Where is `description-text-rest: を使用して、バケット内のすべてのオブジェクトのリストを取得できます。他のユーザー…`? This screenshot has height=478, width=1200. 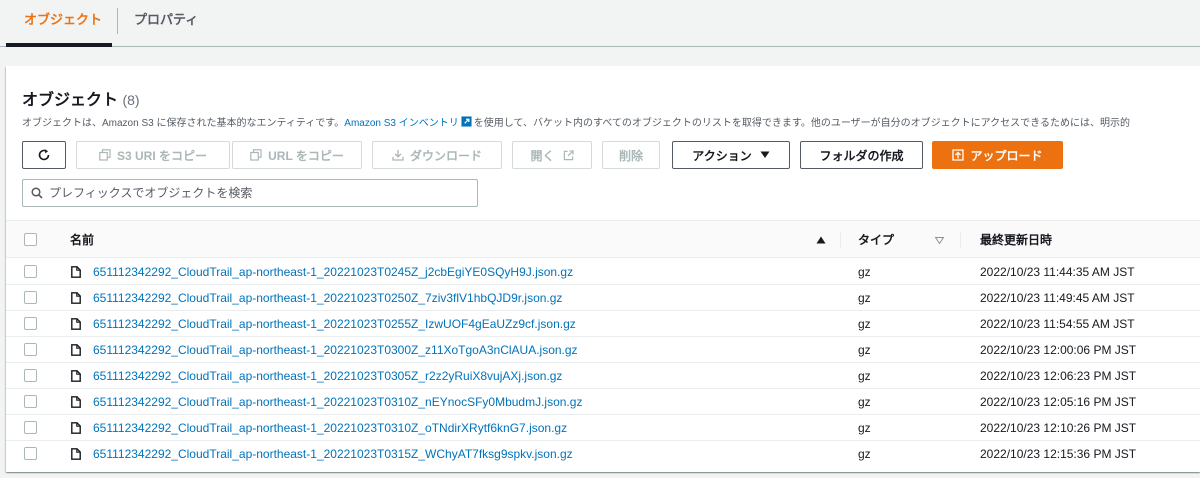 description-text-rest: を使用して、バケット内のすべてのオブジェクトのリストを取得できます。他のユーザー… is located at coordinates (801, 123).